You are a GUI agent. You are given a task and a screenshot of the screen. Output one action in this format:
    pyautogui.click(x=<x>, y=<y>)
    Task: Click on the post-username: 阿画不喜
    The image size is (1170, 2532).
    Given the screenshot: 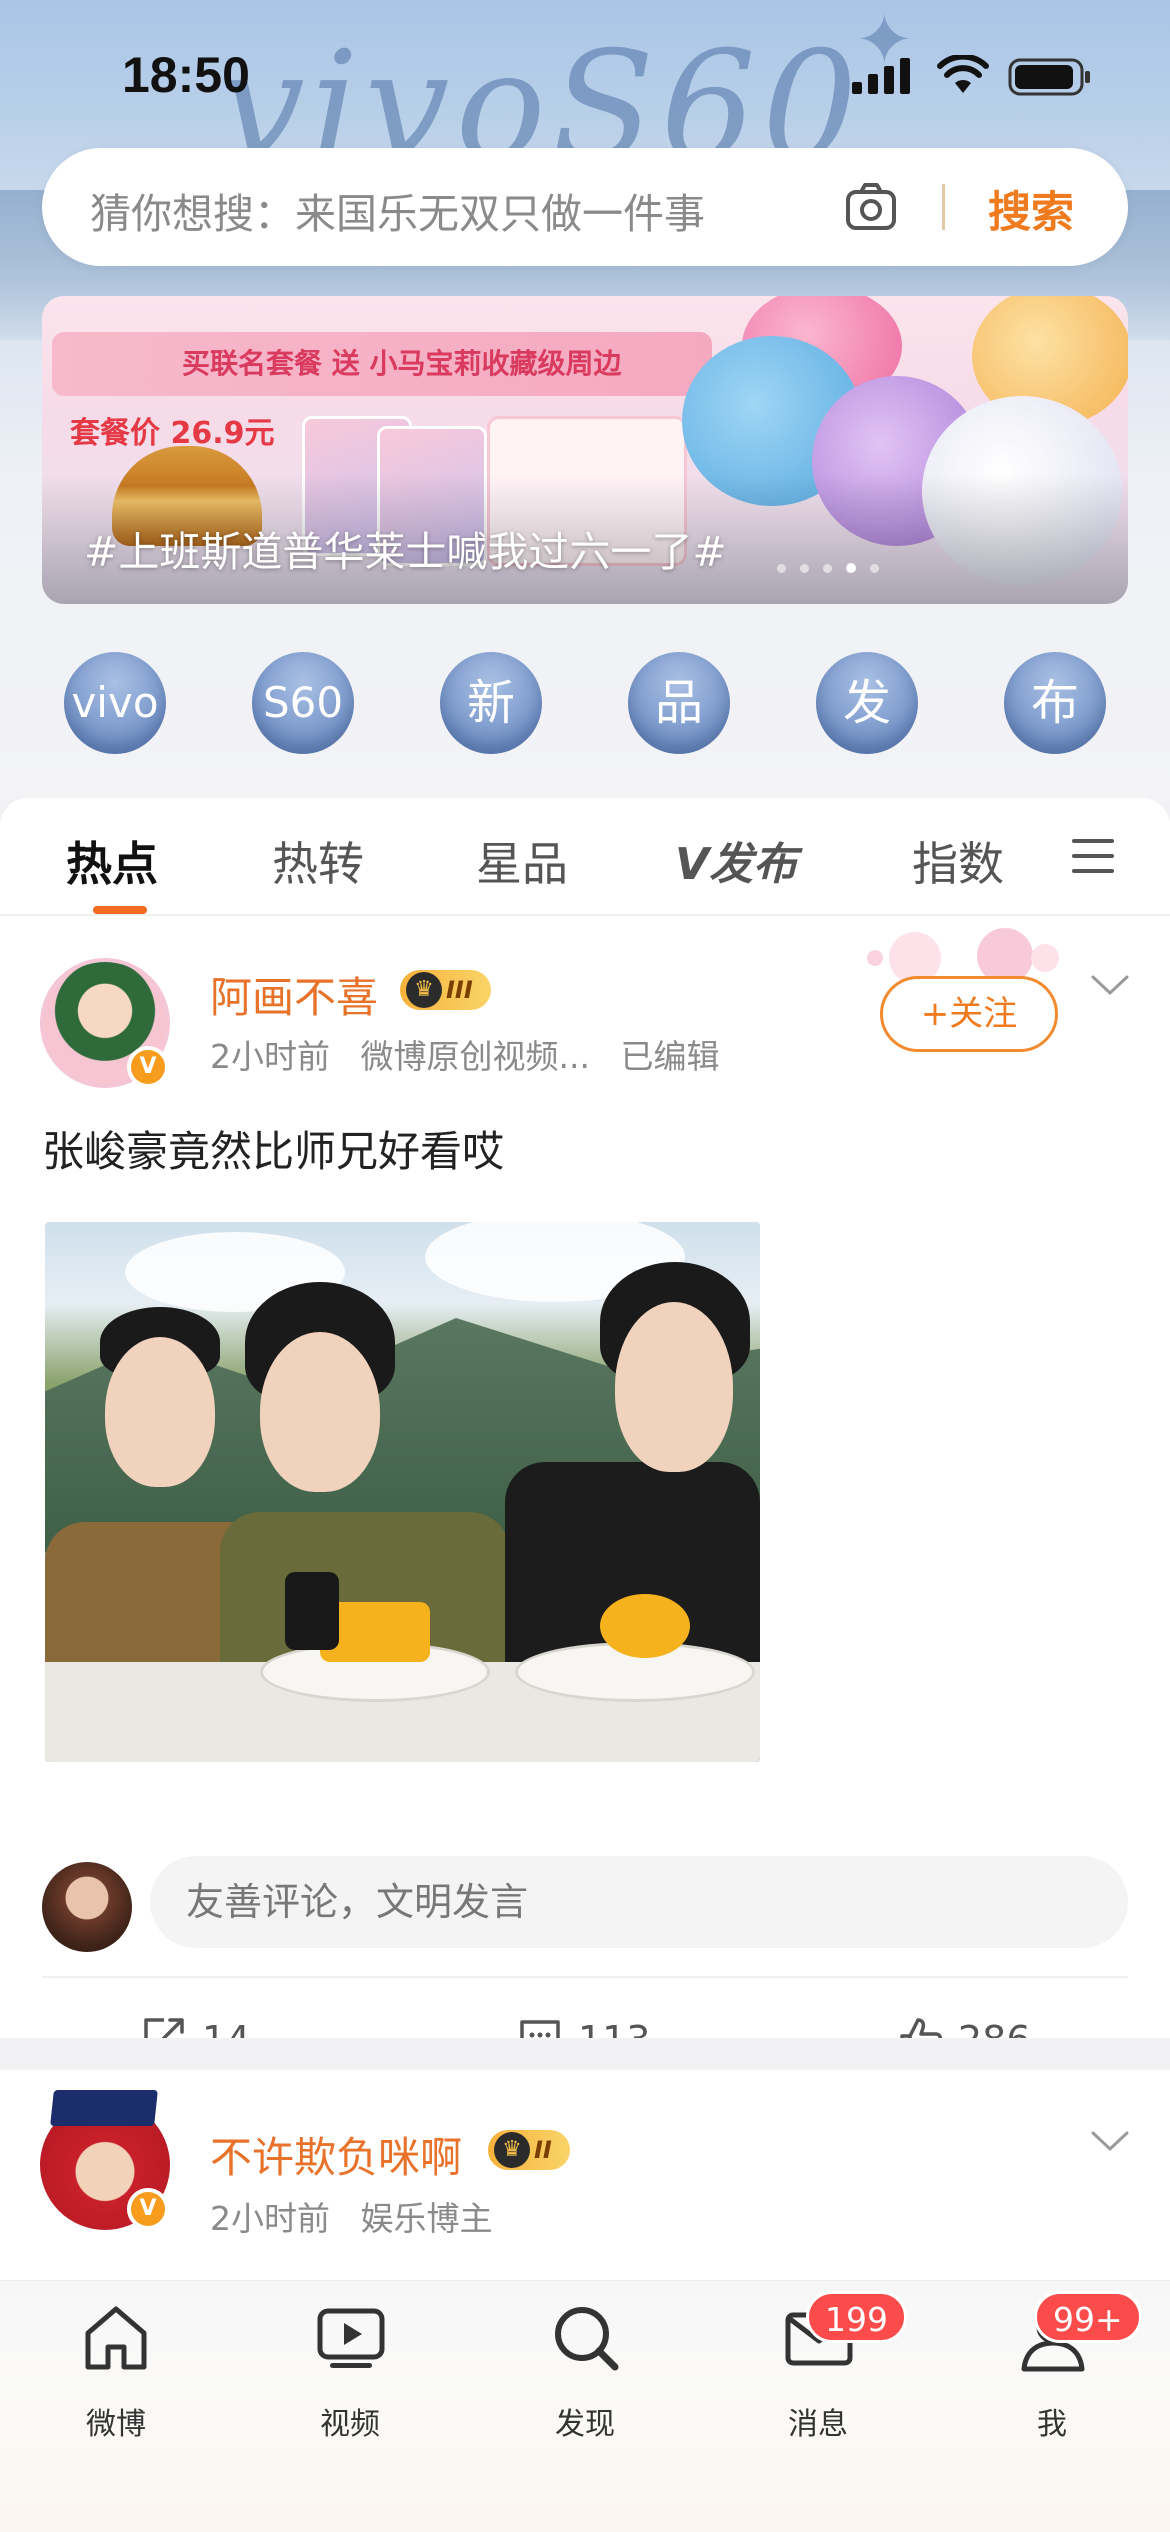 What is the action you would take?
    pyautogui.click(x=294, y=994)
    